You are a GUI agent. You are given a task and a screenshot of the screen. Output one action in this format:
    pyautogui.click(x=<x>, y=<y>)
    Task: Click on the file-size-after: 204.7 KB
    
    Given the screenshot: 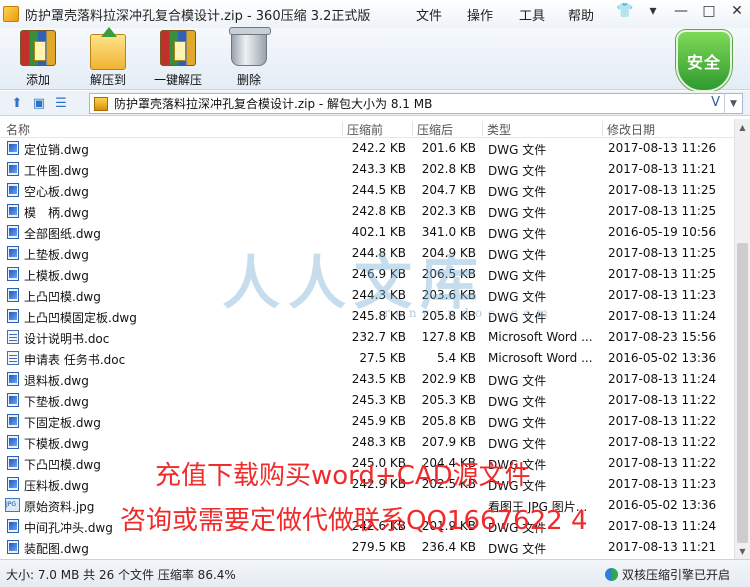 What is the action you would take?
    pyautogui.click(x=448, y=190)
    